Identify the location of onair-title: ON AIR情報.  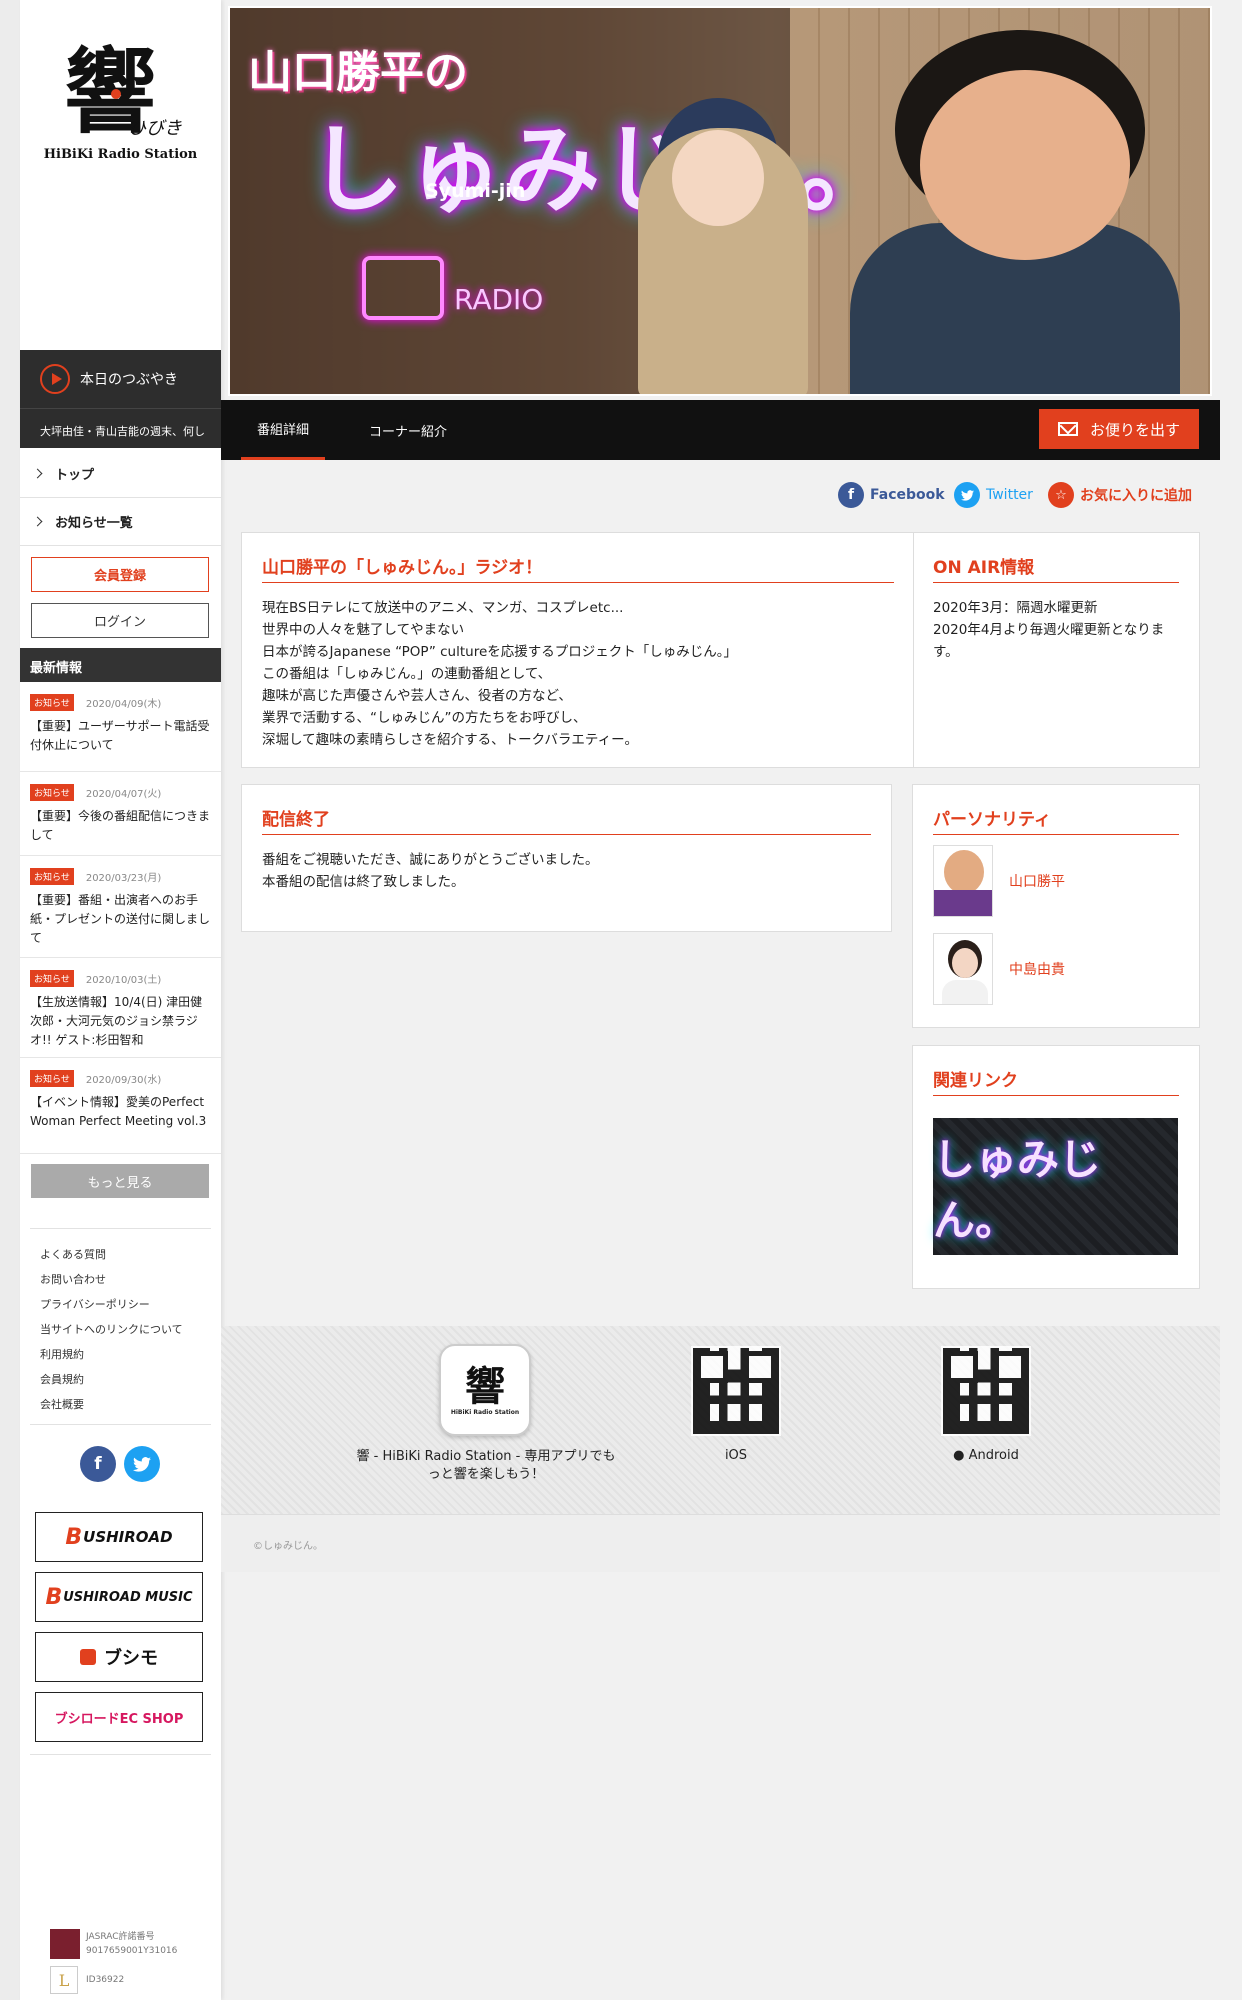
(1056, 568).